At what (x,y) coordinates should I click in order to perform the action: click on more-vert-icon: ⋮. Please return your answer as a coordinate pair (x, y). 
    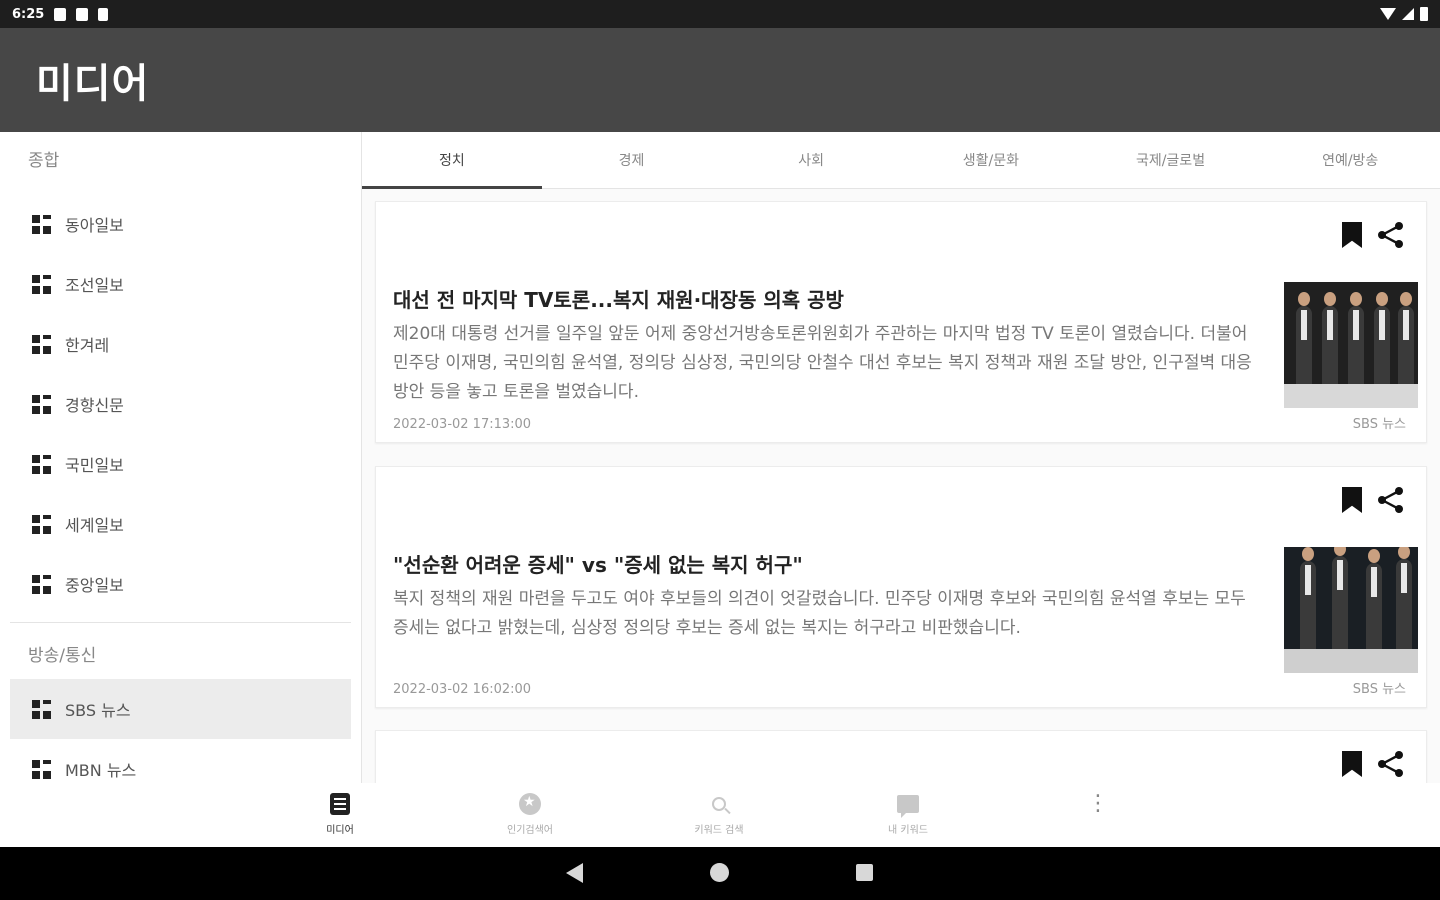
    Looking at the image, I should click on (1098, 803).